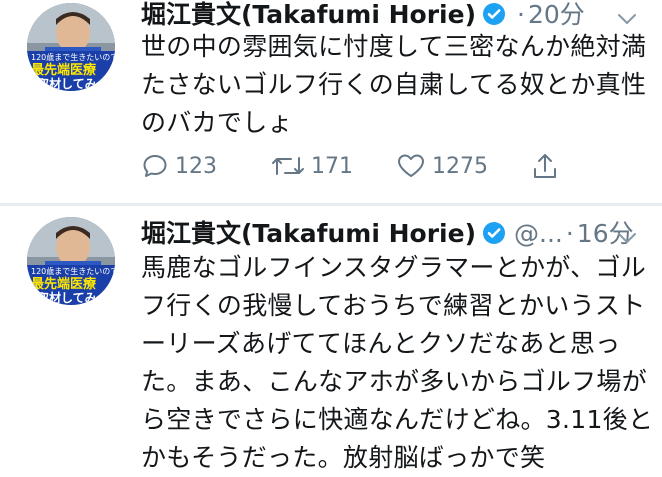 Image resolution: width=662 pixels, height=477 pixels. Describe the element at coordinates (394, 46) in the screenshot. I see `tweet-text-line: 世の中の雰囲気に忖度して三密なんか絶対満` at that location.